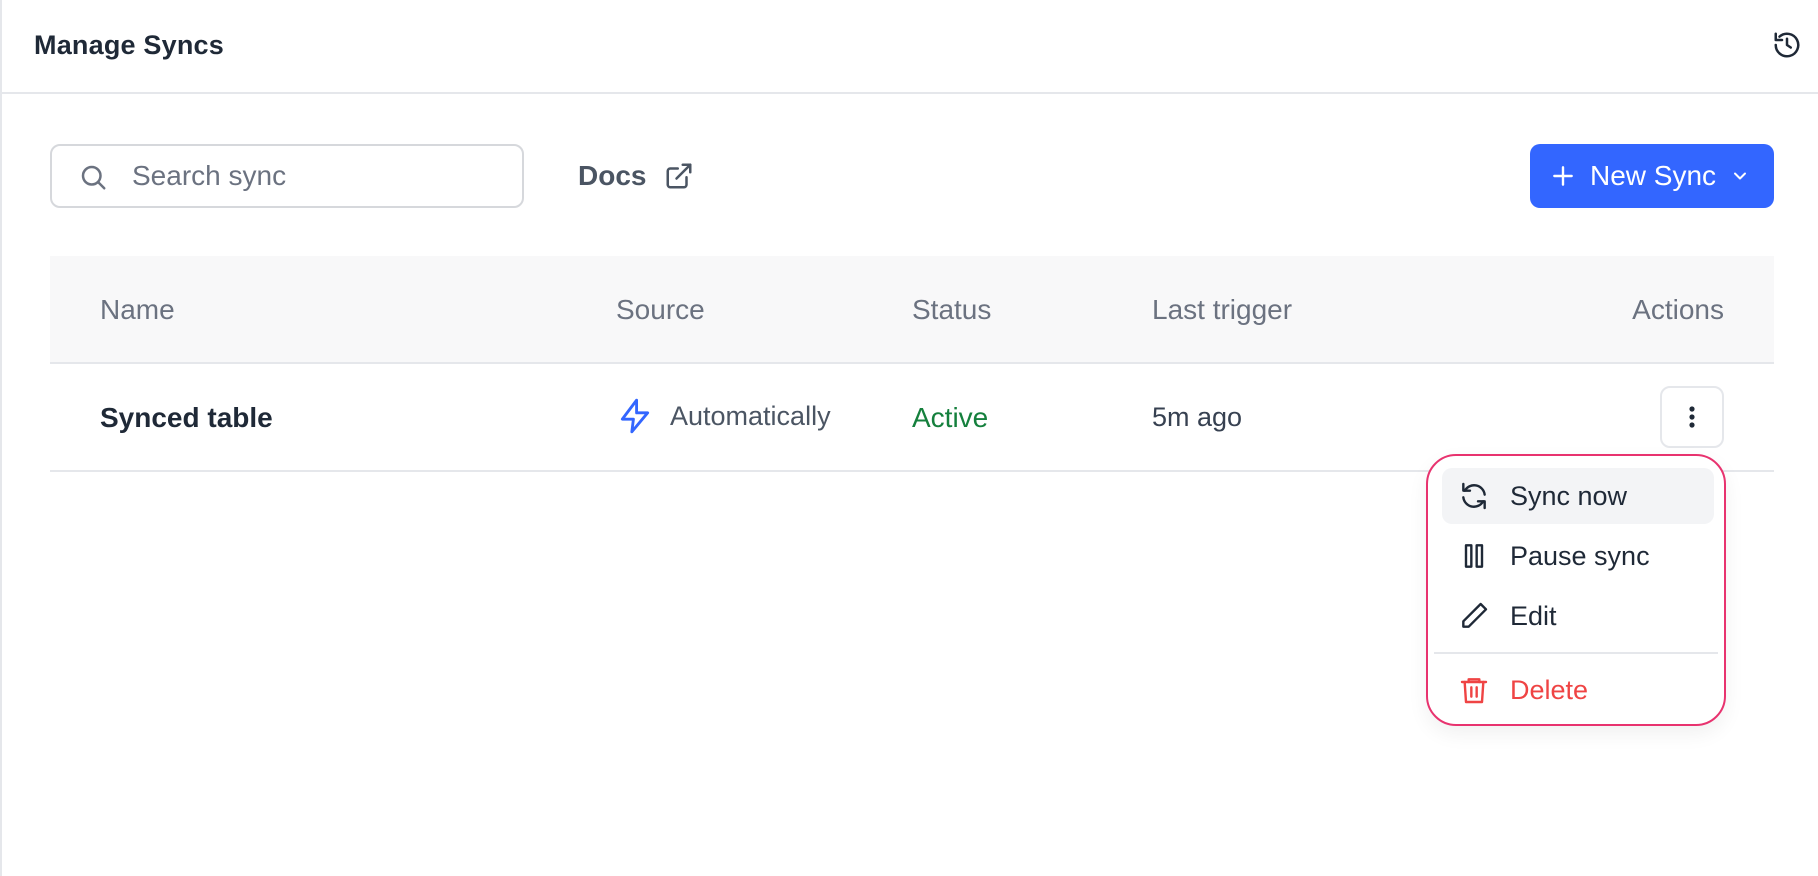 Image resolution: width=1818 pixels, height=876 pixels. Describe the element at coordinates (1222, 309) in the screenshot. I see `column-header-last-trigger: Last trigger` at that location.